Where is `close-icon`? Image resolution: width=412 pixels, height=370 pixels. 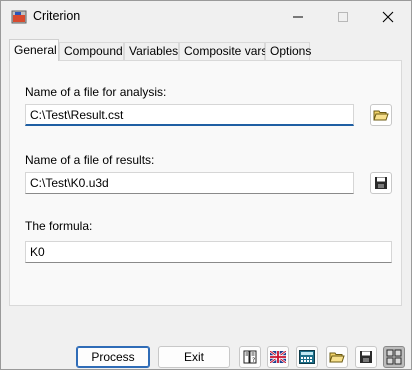
close-icon is located at coordinates (388, 17).